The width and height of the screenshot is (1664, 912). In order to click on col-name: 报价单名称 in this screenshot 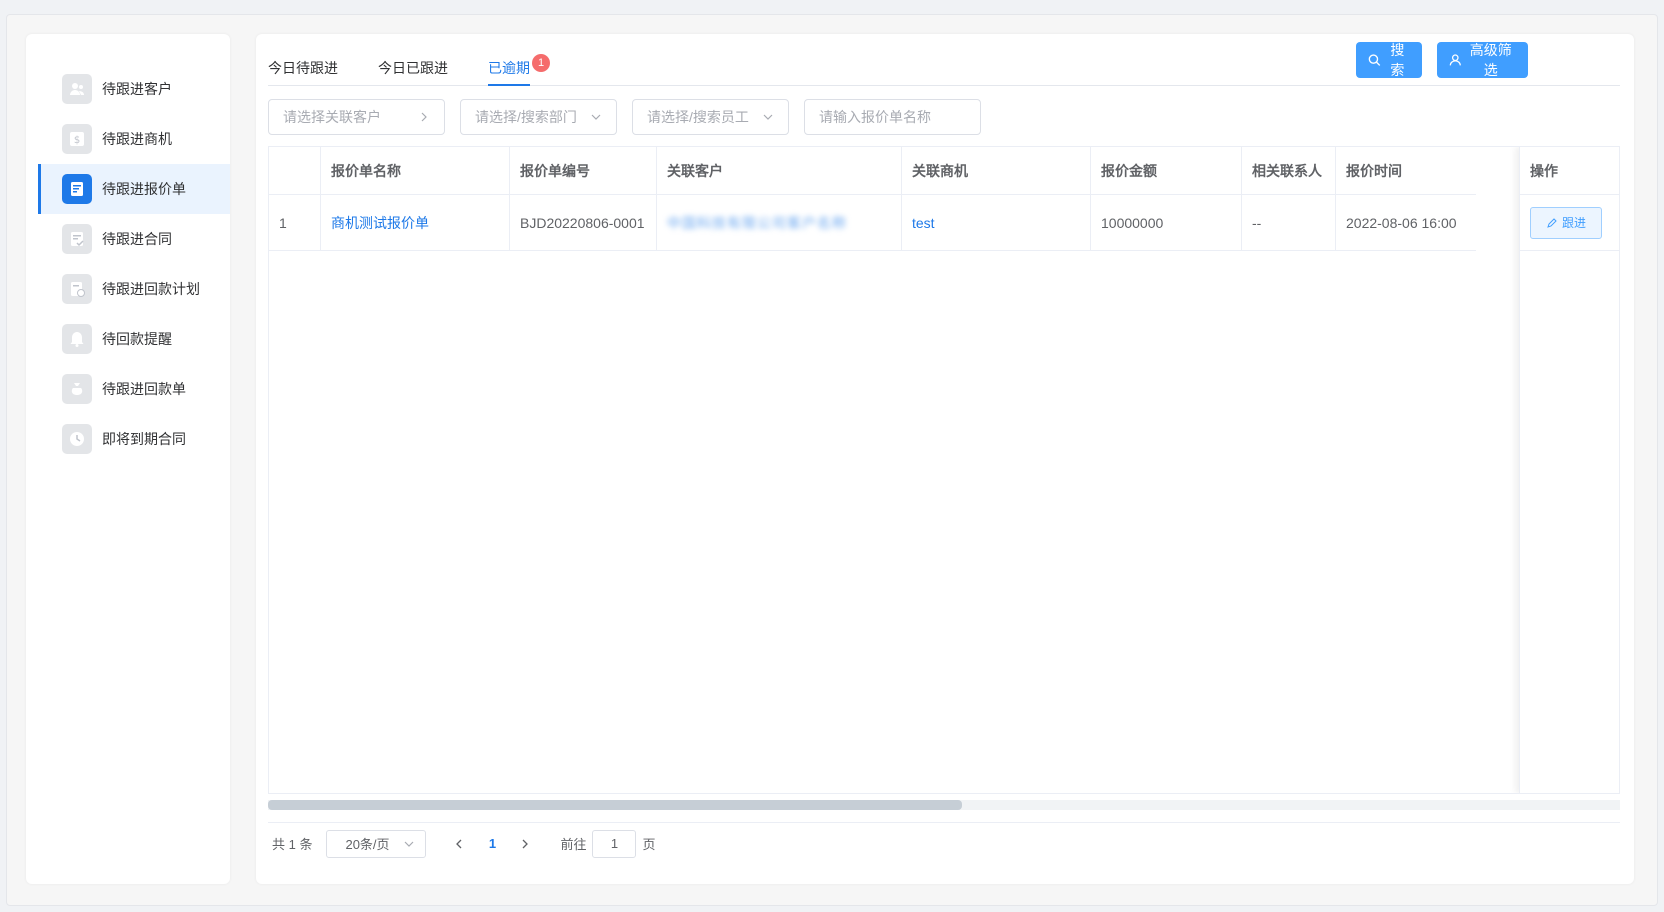, I will do `click(415, 170)`.